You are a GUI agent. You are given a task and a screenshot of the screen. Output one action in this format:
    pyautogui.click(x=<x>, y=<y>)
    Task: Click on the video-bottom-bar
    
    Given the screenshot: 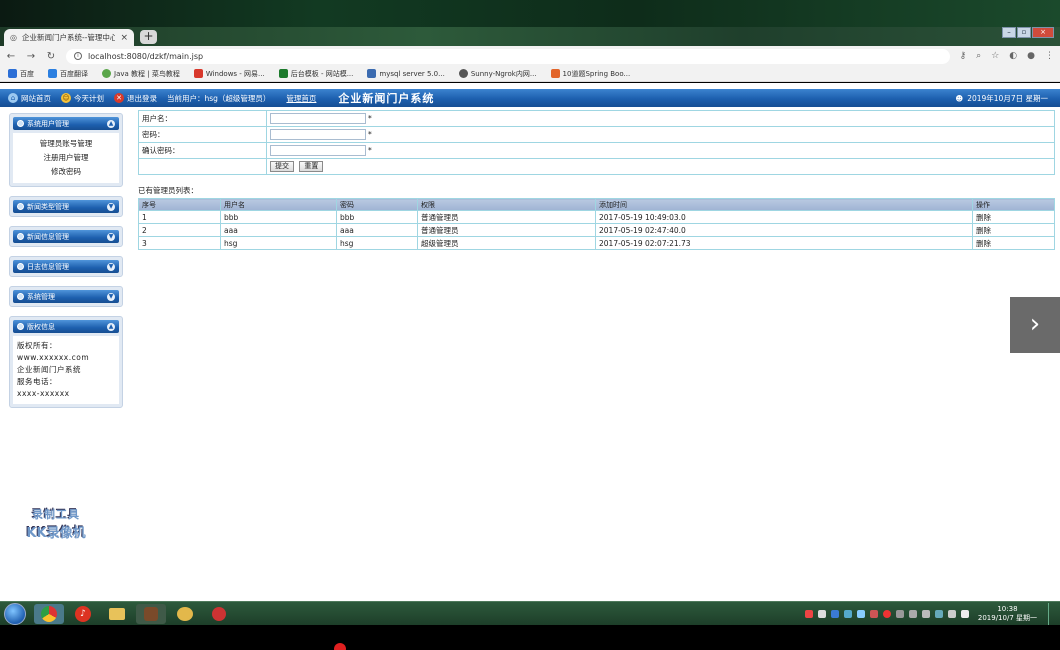 What is the action you would take?
    pyautogui.click(x=530, y=637)
    